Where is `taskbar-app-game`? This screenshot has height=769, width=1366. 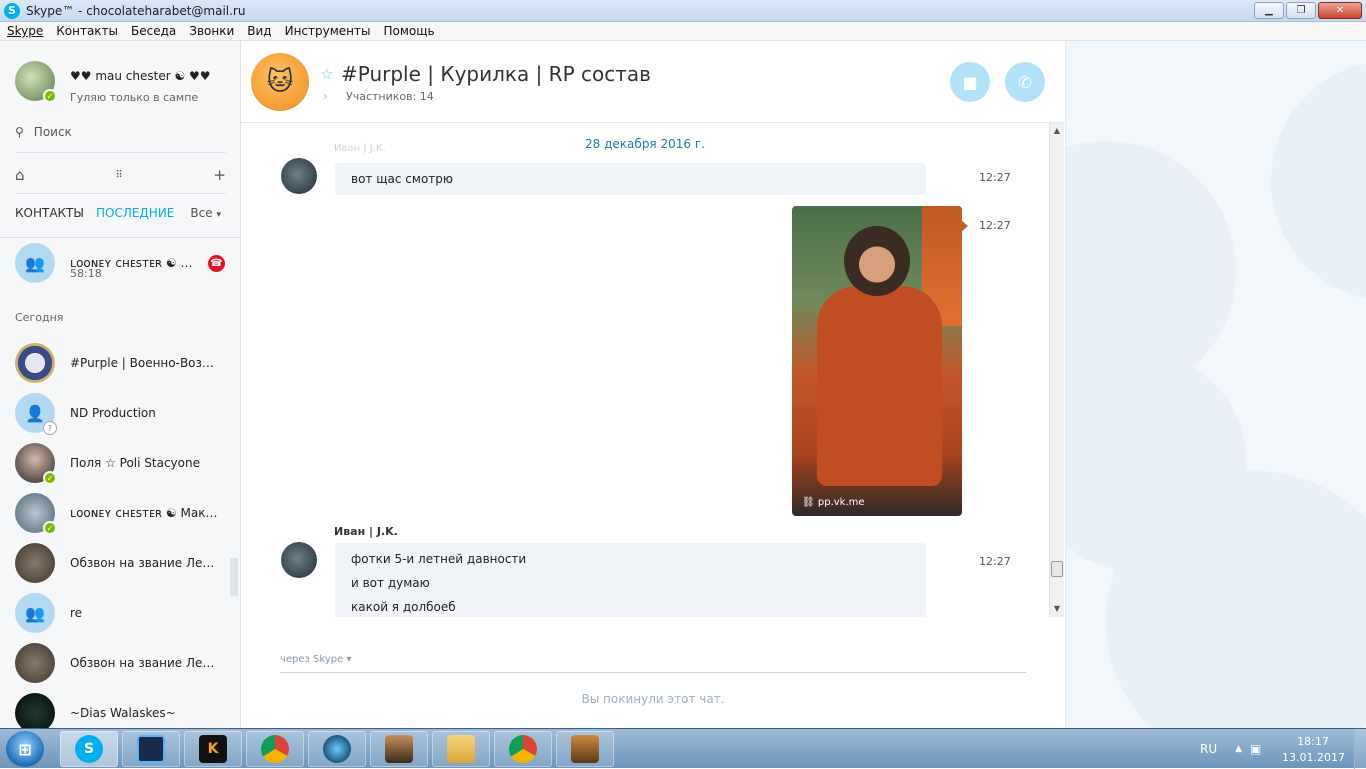 taskbar-app-game is located at coordinates (399, 749).